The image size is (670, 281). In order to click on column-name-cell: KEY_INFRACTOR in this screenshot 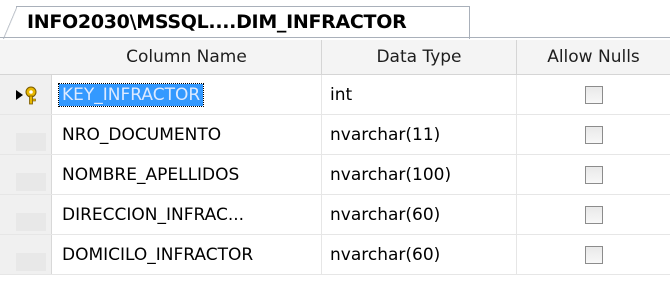, I will do `click(187, 94)`.